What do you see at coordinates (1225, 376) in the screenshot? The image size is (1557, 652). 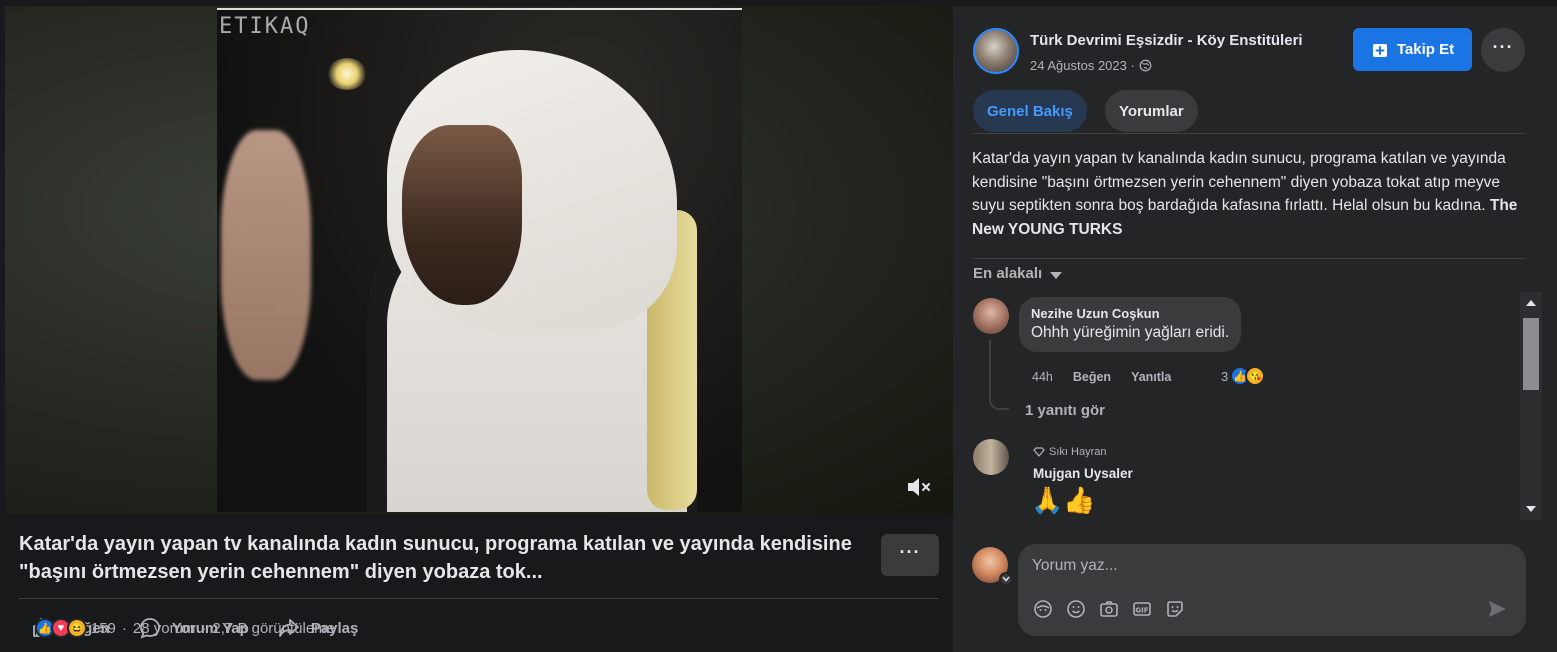 I see `comment-reaction-count: 3` at bounding box center [1225, 376].